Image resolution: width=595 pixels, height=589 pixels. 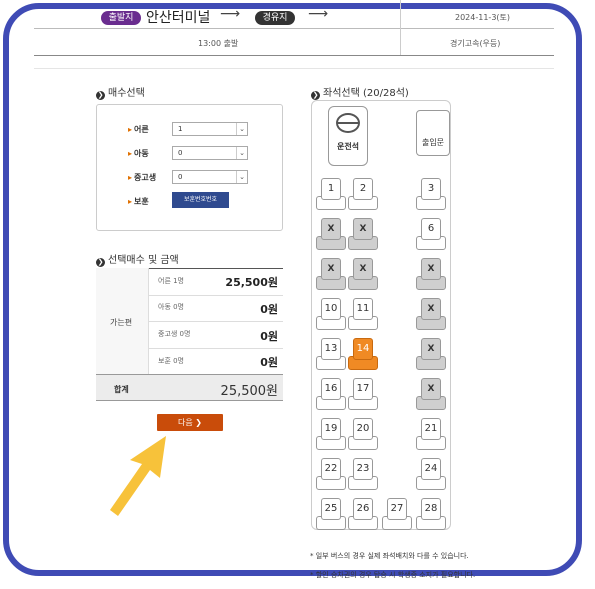 I want to click on steering-wheel-icon, so click(x=348, y=123).